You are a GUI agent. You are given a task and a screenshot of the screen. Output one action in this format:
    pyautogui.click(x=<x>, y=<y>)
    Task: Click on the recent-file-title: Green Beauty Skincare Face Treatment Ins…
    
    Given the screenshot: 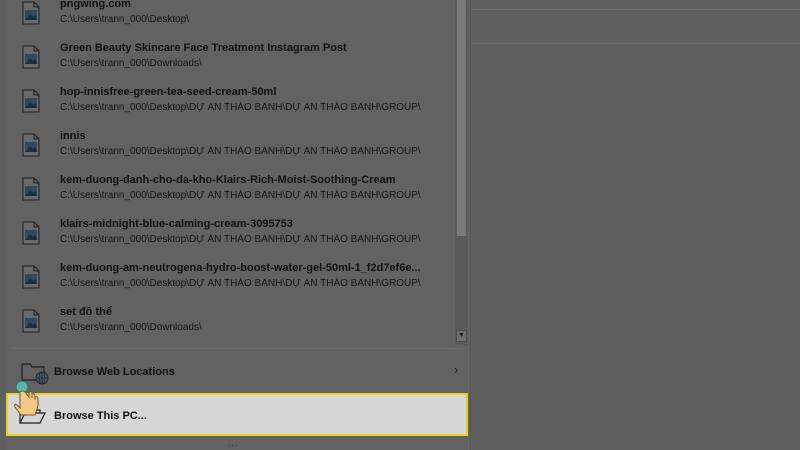 What is the action you would take?
    pyautogui.click(x=203, y=48)
    